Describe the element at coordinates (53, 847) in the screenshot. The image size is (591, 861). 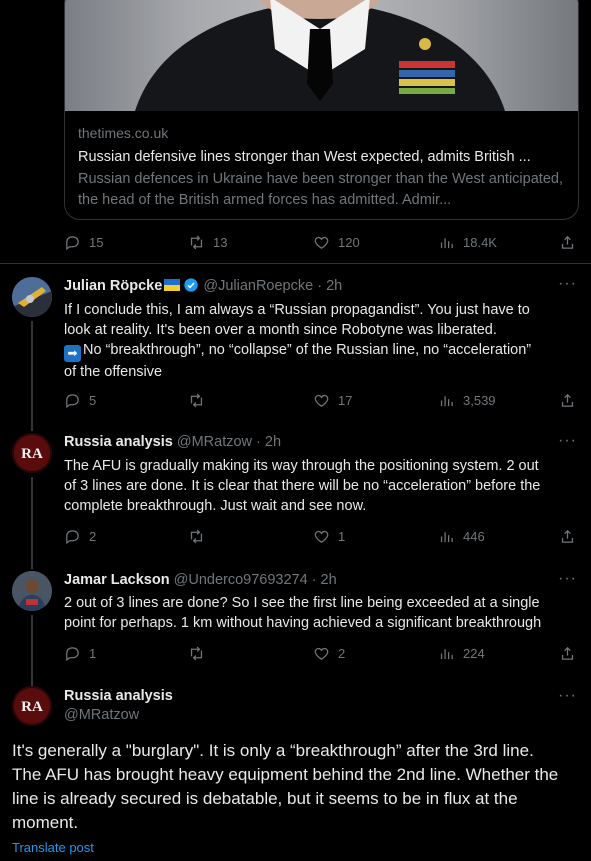
I see `translate-post-link: Translate post` at that location.